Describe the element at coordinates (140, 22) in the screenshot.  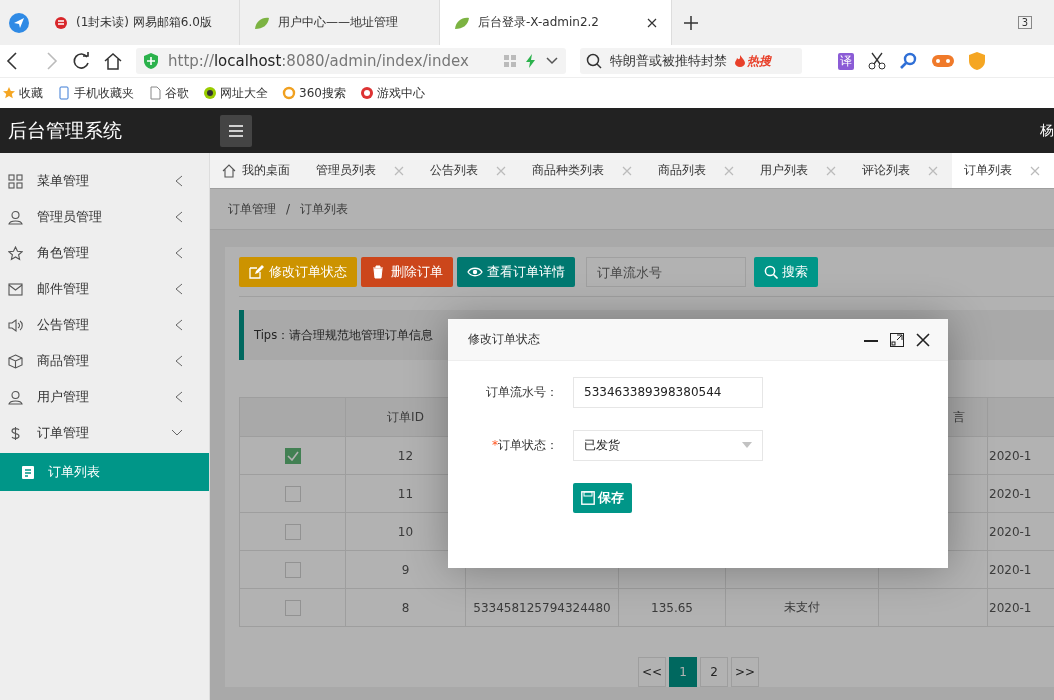
I see `browser-tab: (1封未读) 网易邮箱6.0版` at that location.